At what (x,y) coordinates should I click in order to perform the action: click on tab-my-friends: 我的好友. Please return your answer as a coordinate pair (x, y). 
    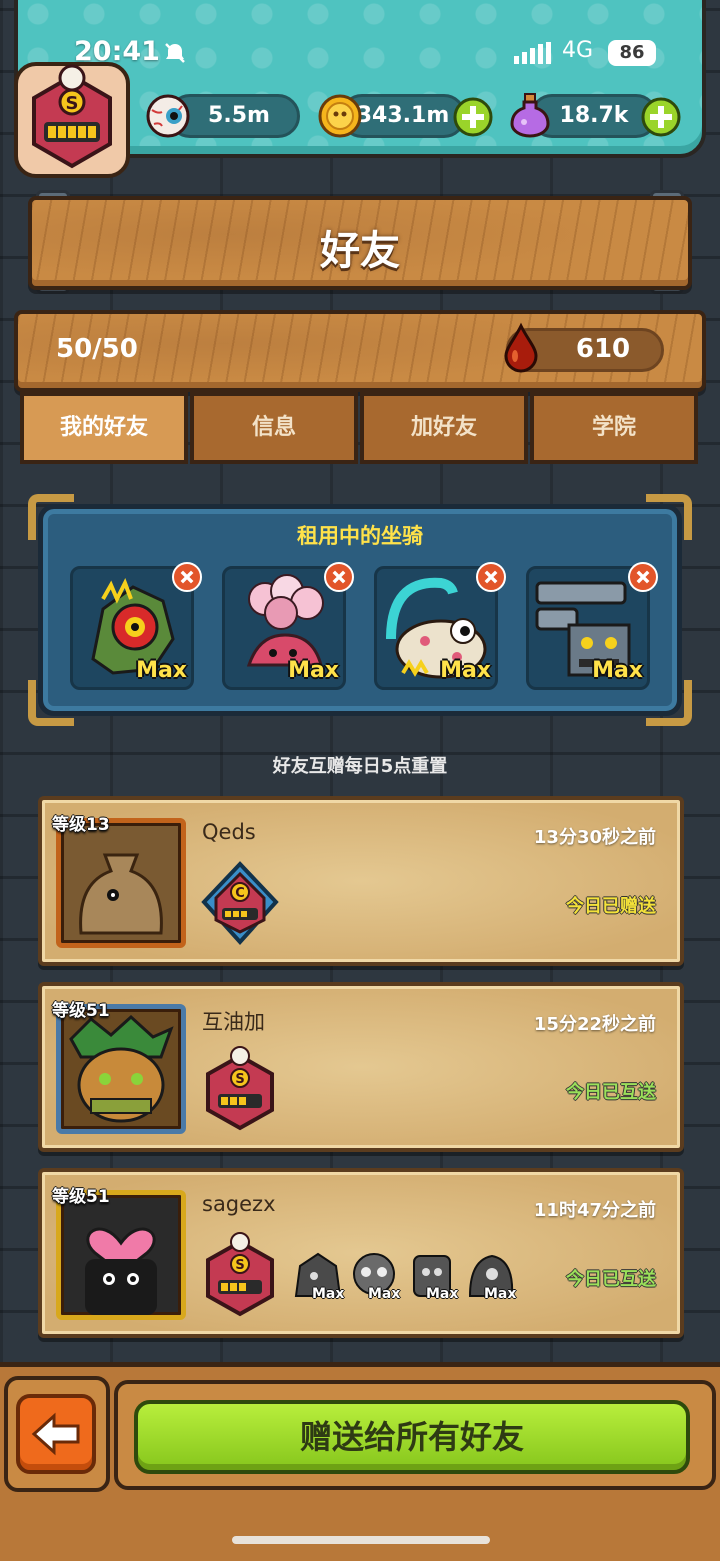
    Looking at the image, I should click on (104, 428).